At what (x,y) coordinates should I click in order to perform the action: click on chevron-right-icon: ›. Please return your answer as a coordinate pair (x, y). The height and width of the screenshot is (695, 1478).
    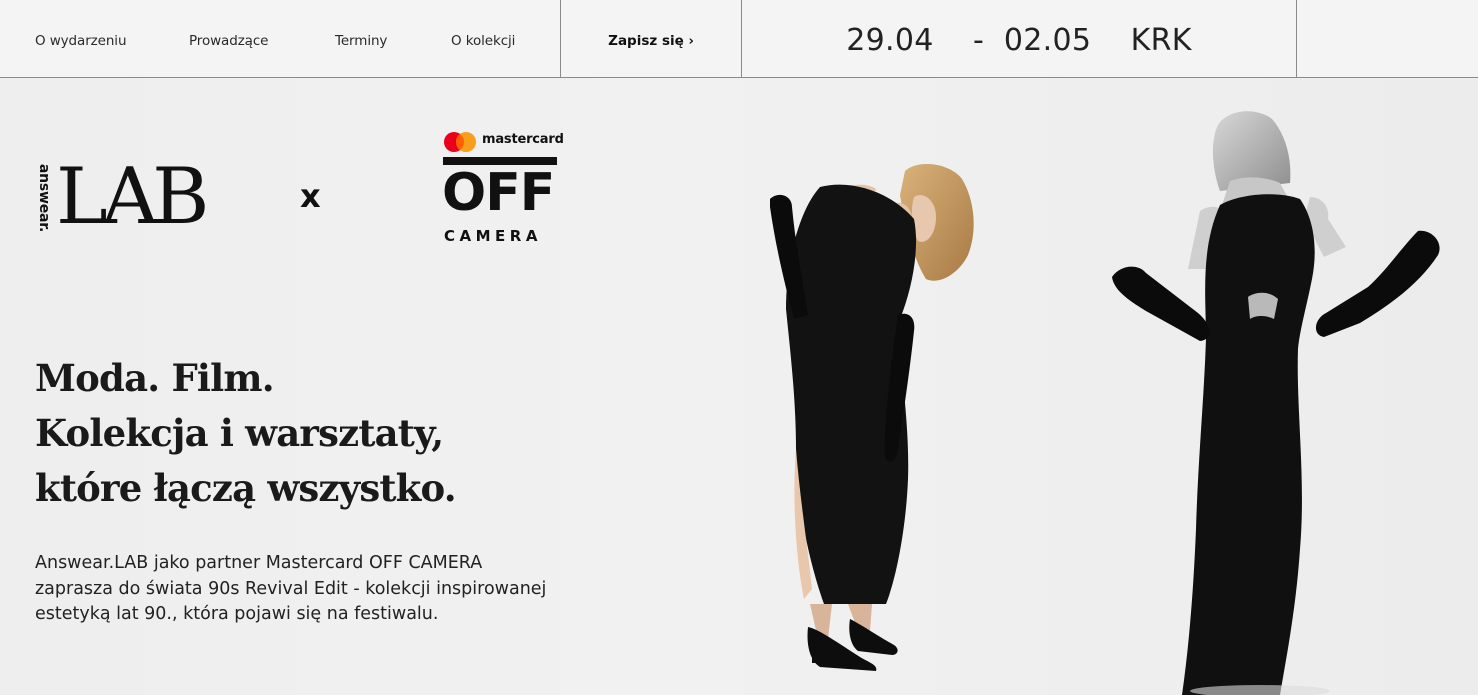
    Looking at the image, I should click on (691, 41).